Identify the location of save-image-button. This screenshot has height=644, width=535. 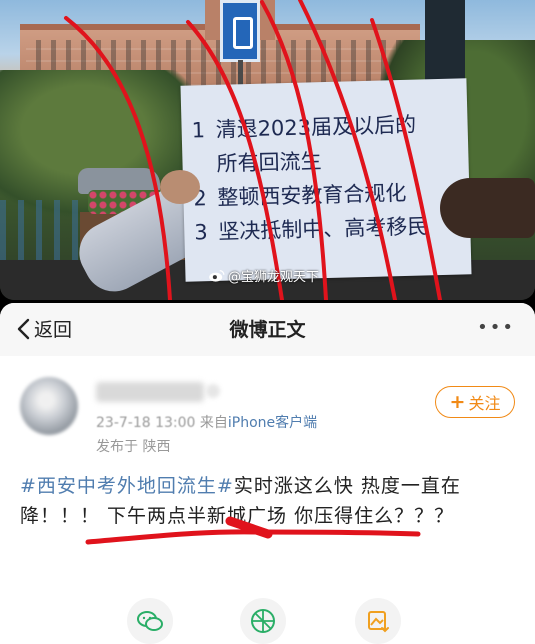
(378, 621).